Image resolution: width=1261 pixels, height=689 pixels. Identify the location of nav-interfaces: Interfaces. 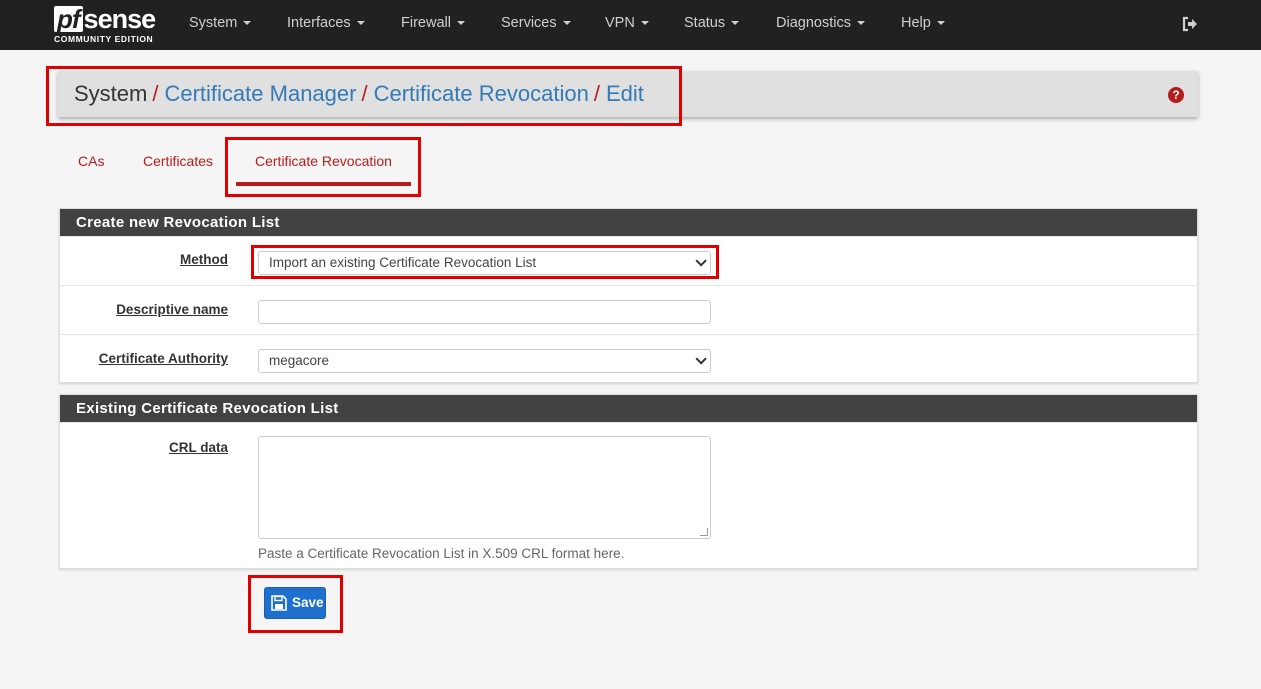
(326, 25).